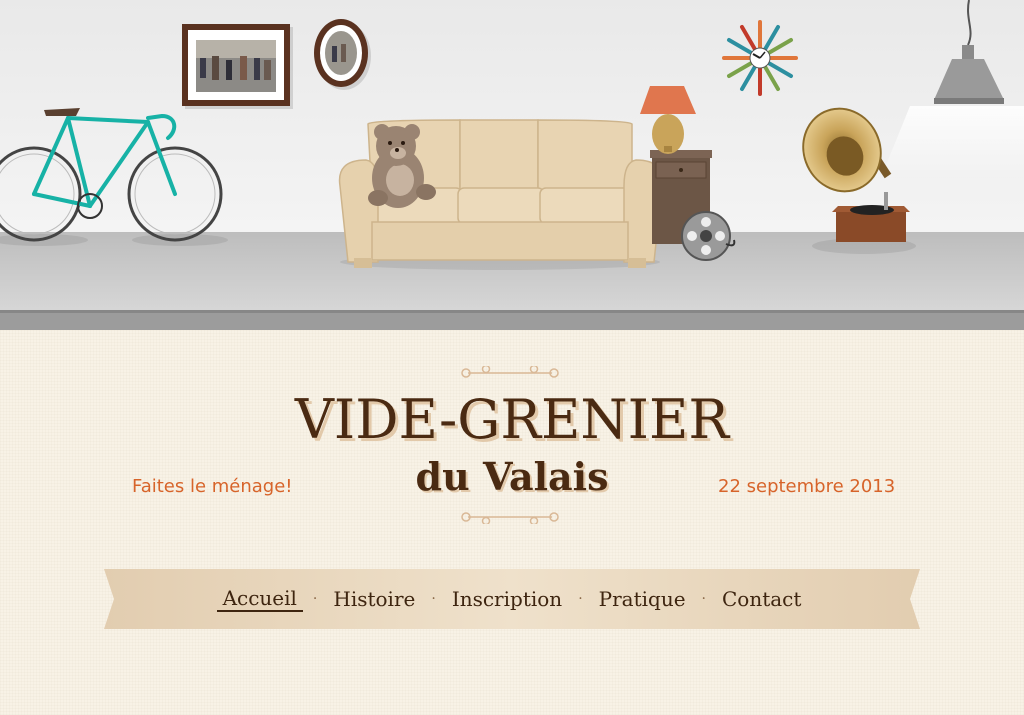 The image size is (1024, 715). Describe the element at coordinates (807, 486) in the screenshot. I see `event-date: 22 septembre 2013` at that location.